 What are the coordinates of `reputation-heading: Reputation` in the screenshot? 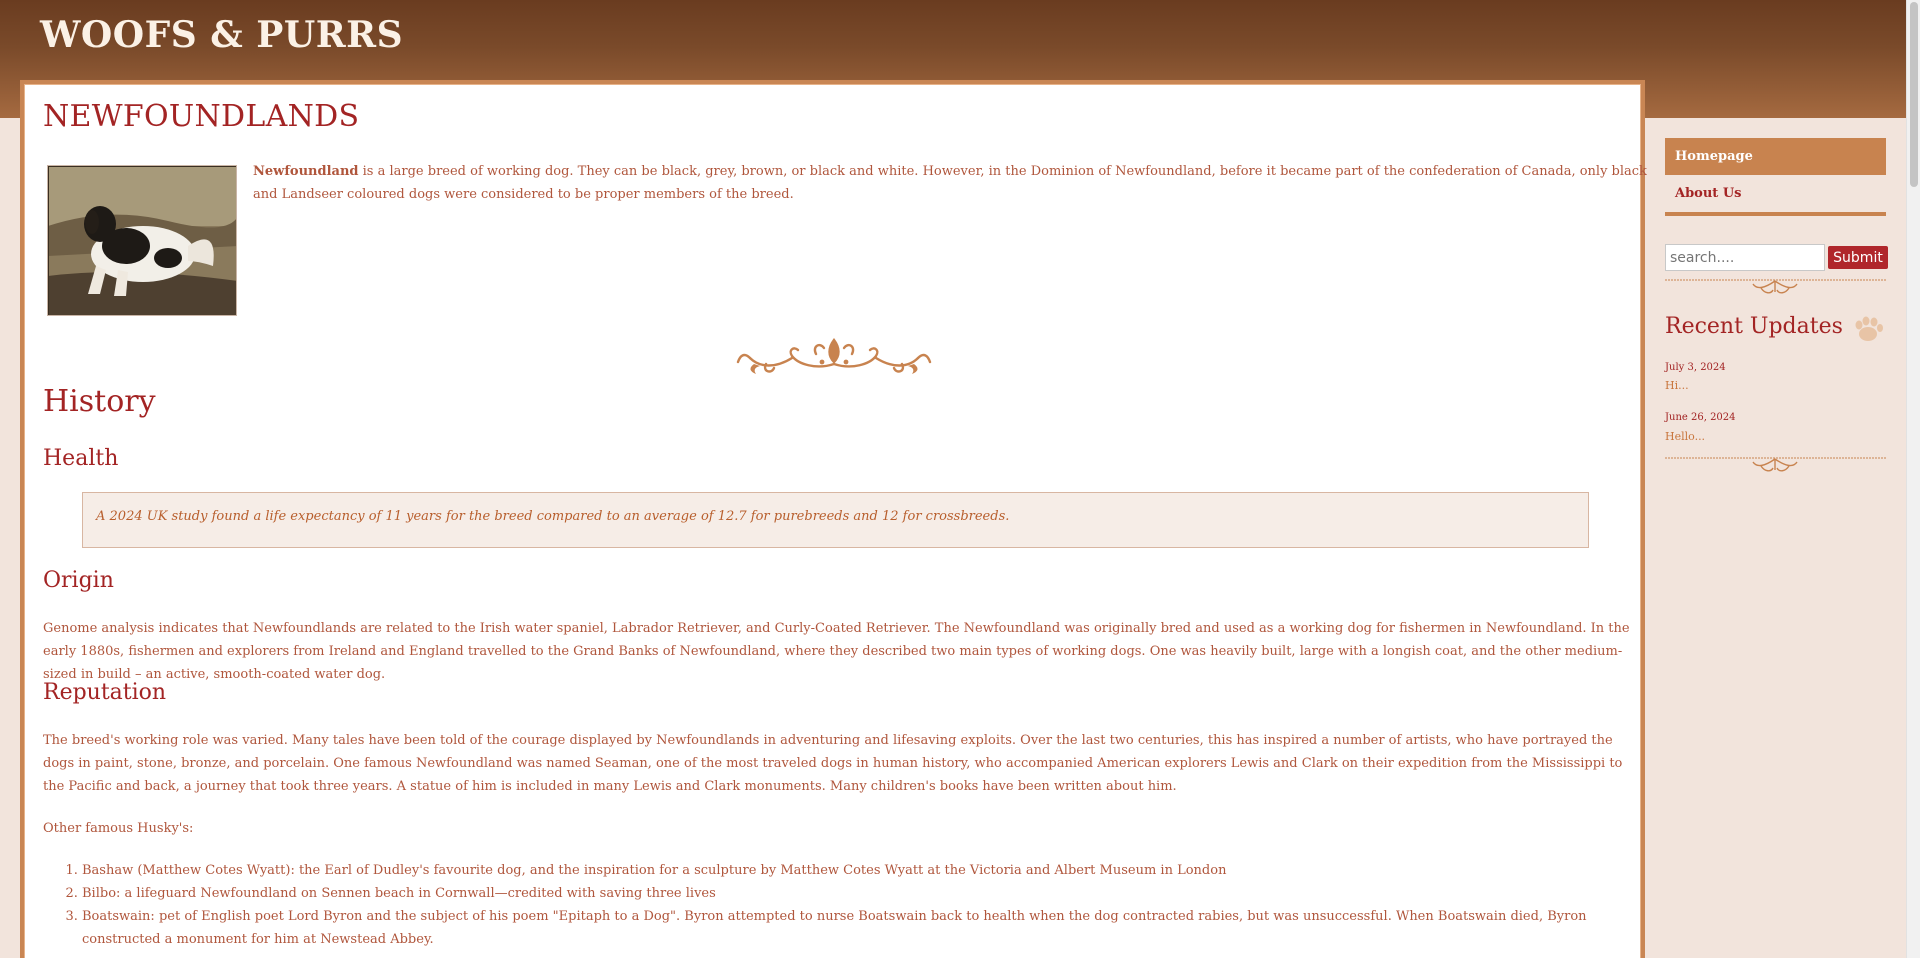 It's located at (105, 692).